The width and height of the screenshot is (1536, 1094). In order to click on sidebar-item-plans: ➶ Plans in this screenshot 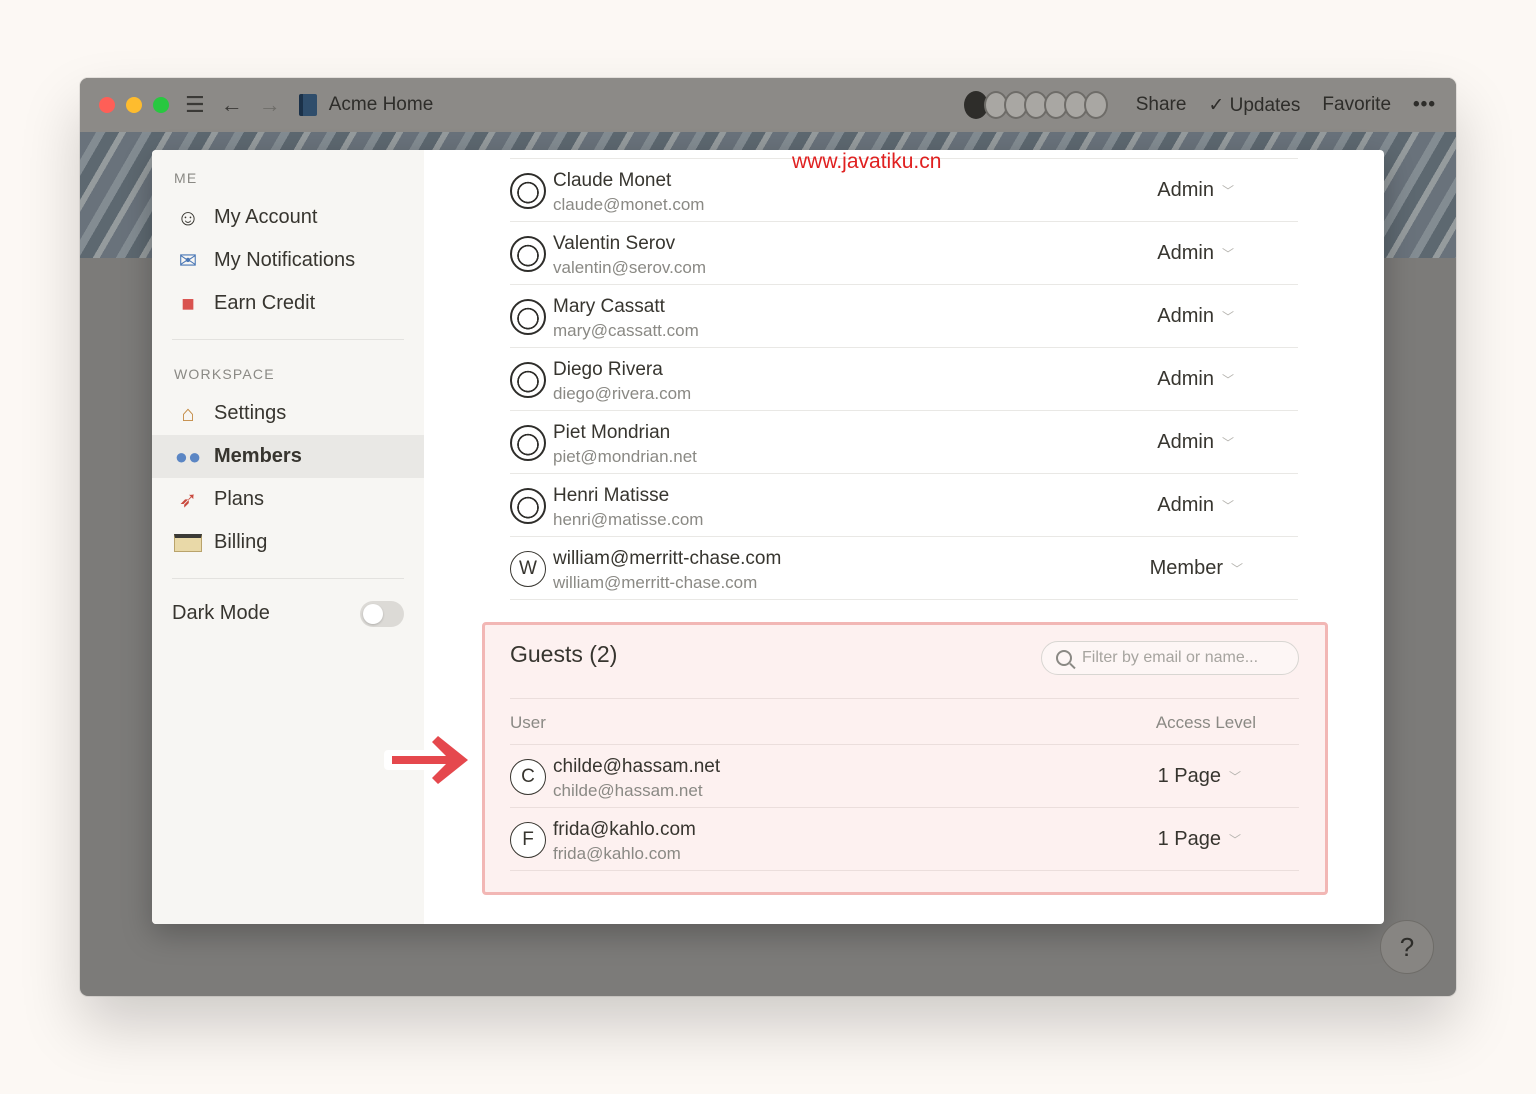, I will do `click(288, 499)`.